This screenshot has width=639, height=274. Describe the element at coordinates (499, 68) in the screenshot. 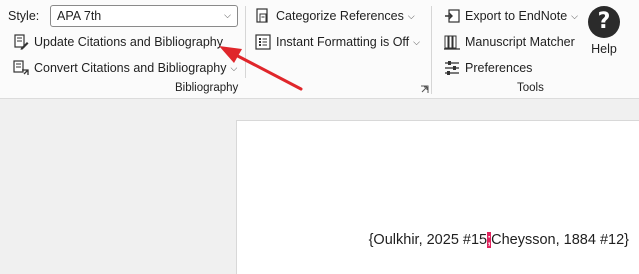

I see `preferences-label: Preferences` at that location.